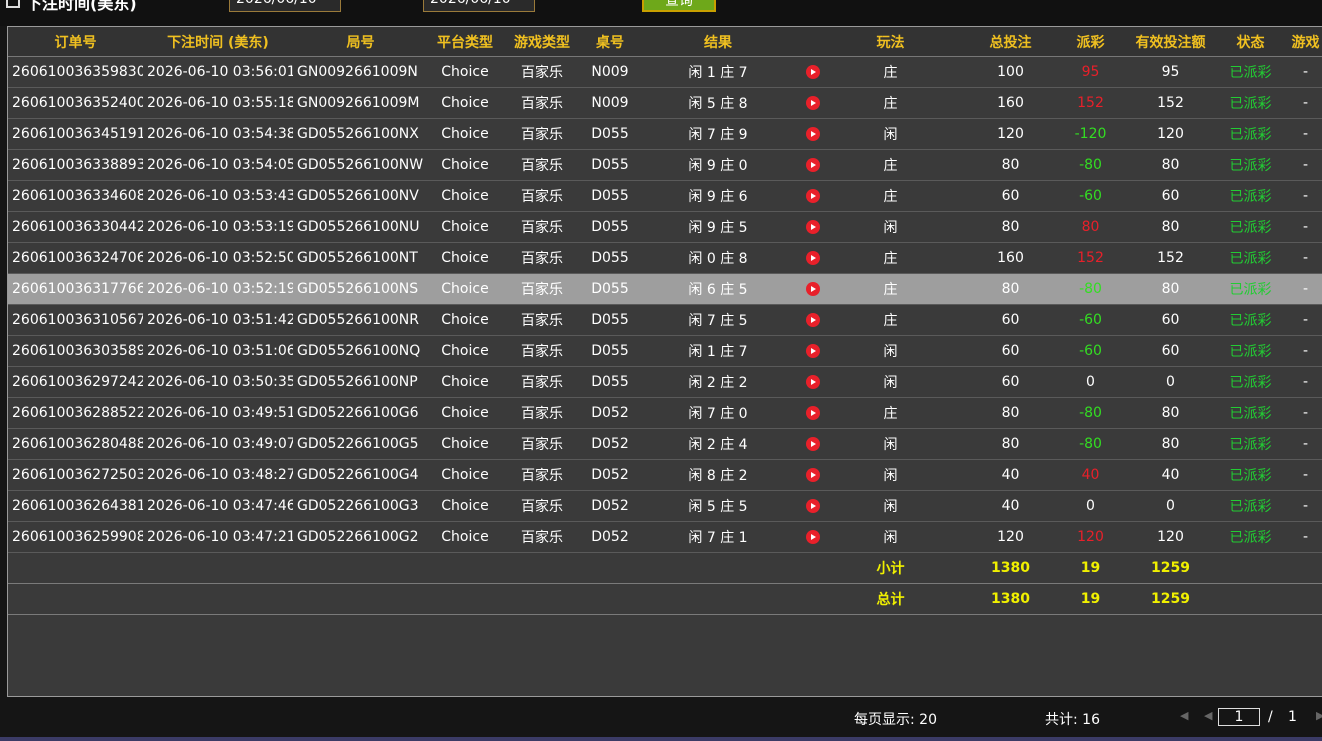  What do you see at coordinates (360, 382) in the screenshot?
I see `round-number-cell: GD055266100NP` at bounding box center [360, 382].